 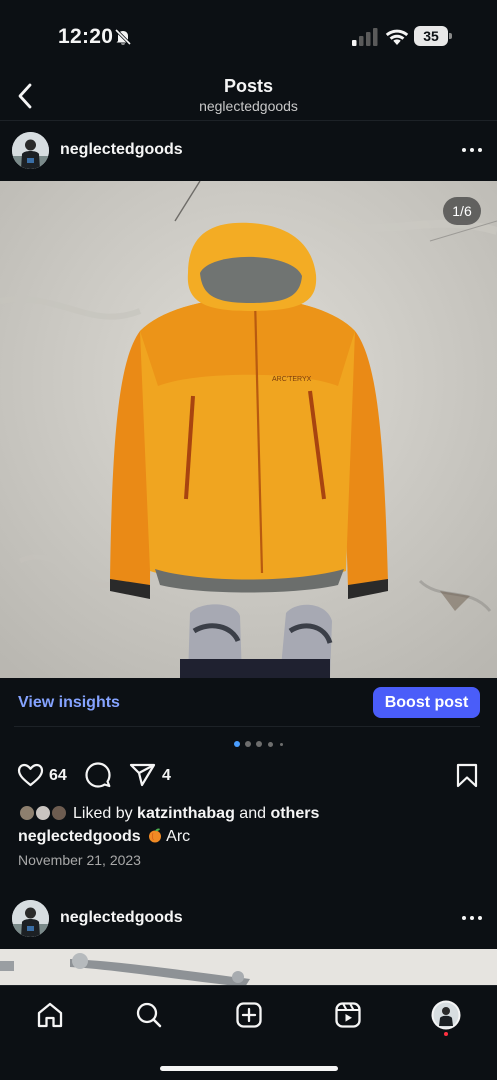 I want to click on jacket-logo: ARC'TERYX, so click(x=292, y=379).